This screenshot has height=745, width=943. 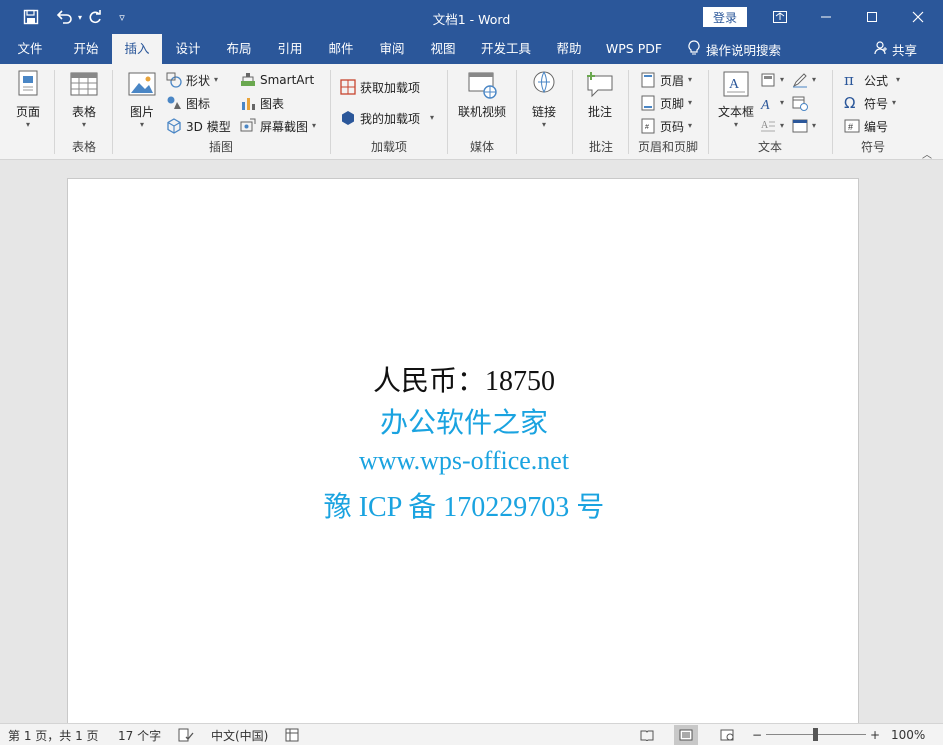 What do you see at coordinates (137, 49) in the screenshot?
I see `tab-insert: 插入` at bounding box center [137, 49].